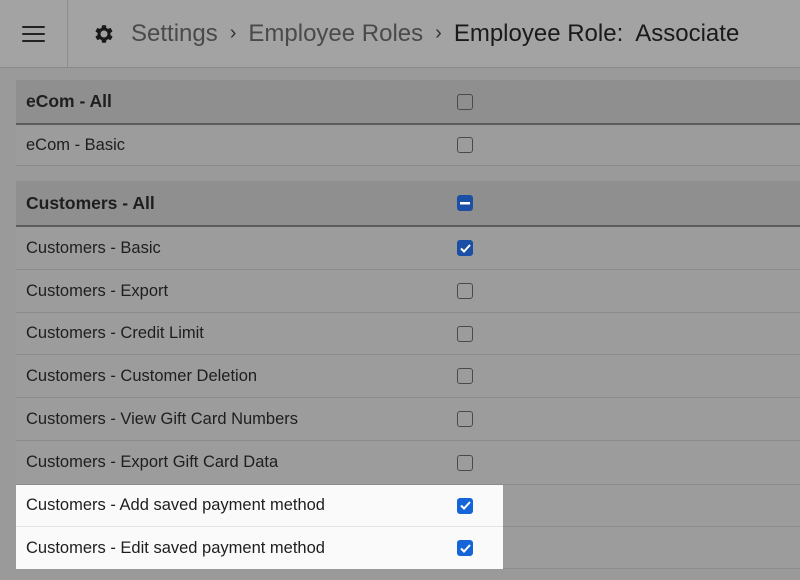 The height and width of the screenshot is (580, 800). Describe the element at coordinates (162, 418) in the screenshot. I see `item-label: Customers - View Gift Card Numbers` at that location.